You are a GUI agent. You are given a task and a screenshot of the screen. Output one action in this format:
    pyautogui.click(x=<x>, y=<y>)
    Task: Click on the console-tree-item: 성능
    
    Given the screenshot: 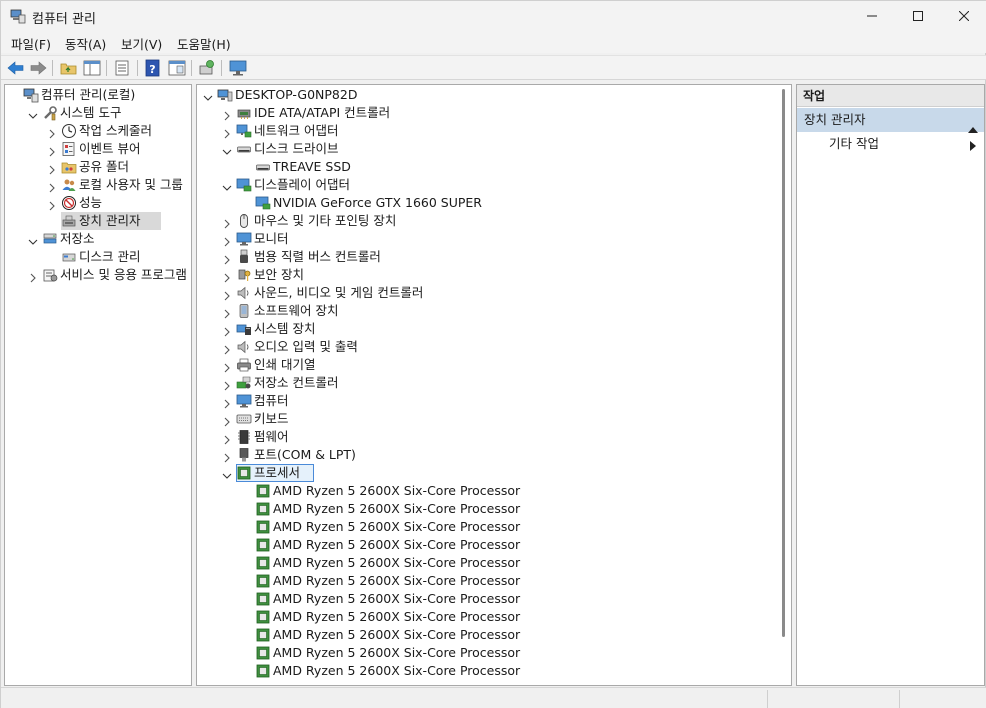 What is the action you would take?
    pyautogui.click(x=98, y=203)
    